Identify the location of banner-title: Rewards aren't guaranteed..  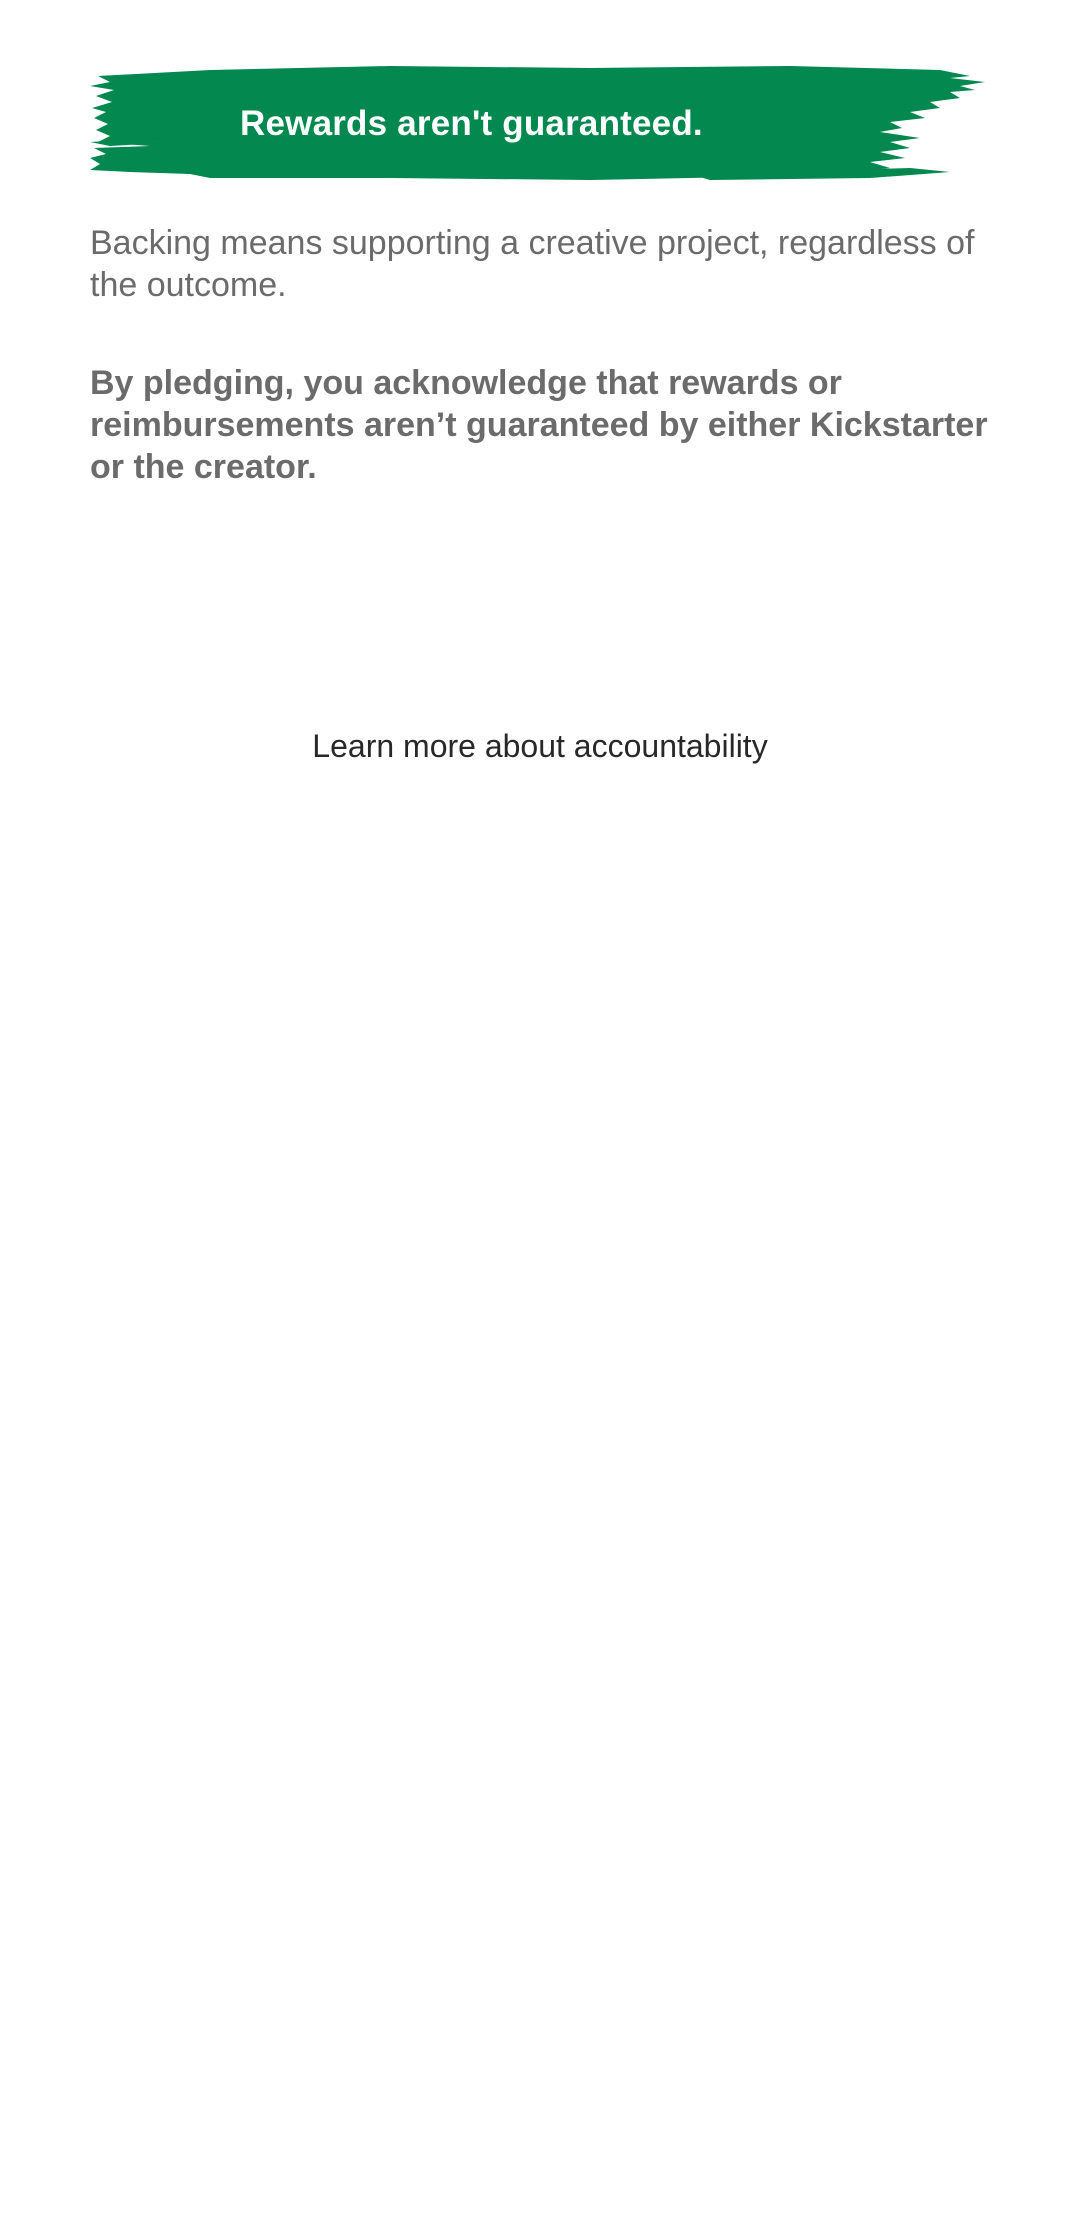
(471, 123).